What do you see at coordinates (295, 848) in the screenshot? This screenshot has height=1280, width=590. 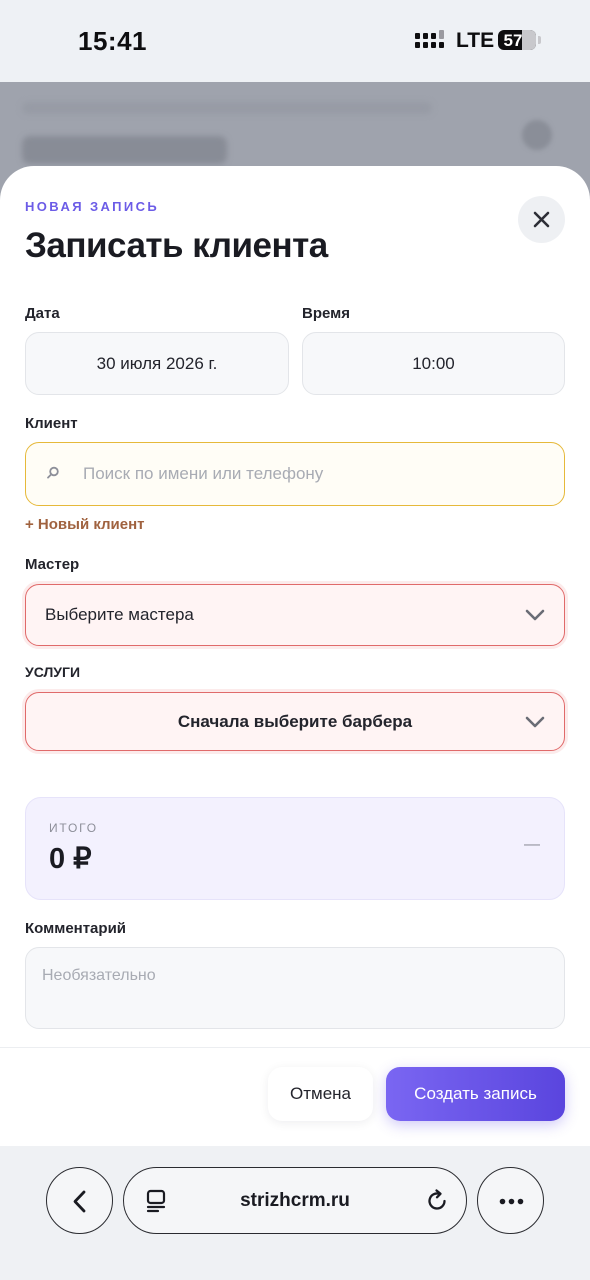 I see `total-card: ИТОГО 0 ₽ —` at bounding box center [295, 848].